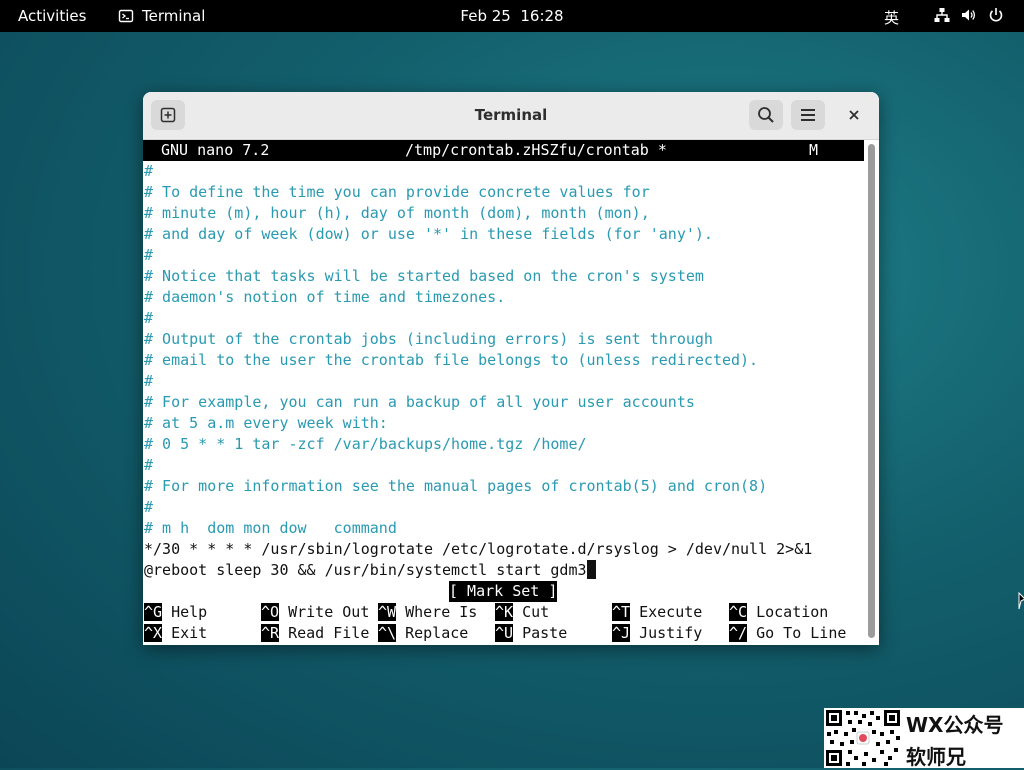 This screenshot has height=770, width=1024. Describe the element at coordinates (738, 633) in the screenshot. I see `shortcut-key: ^/` at that location.